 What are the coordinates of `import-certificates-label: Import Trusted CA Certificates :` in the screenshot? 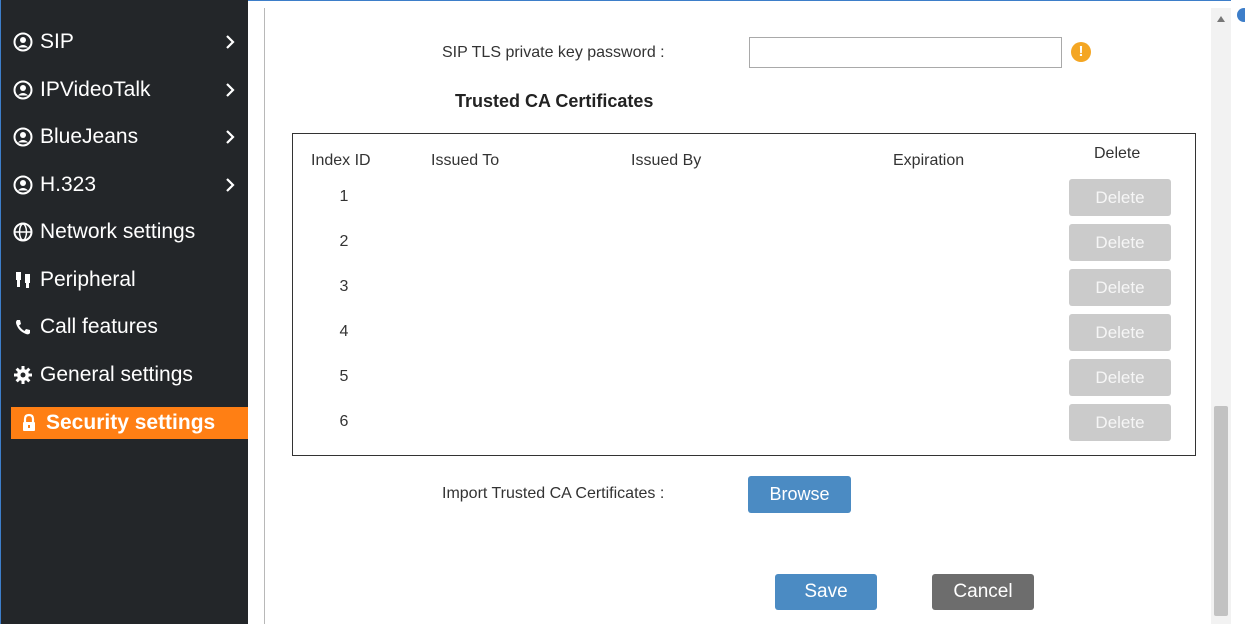 It's located at (553, 493).